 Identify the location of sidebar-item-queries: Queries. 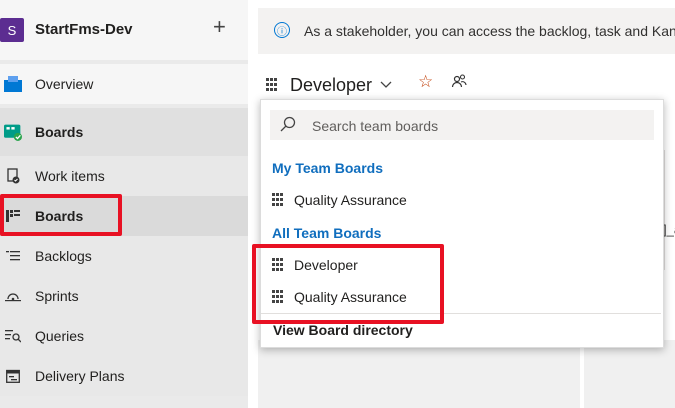
(124, 336).